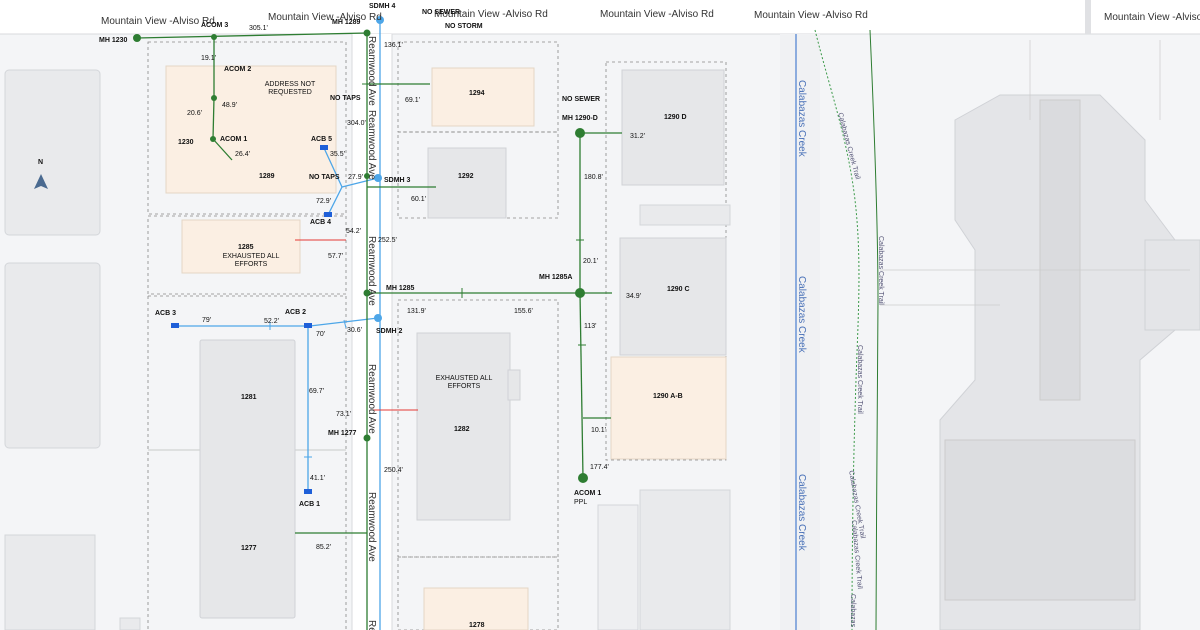 The width and height of the screenshot is (1200, 630). What do you see at coordinates (335, 256) in the screenshot?
I see `length-label: 57.7'` at bounding box center [335, 256].